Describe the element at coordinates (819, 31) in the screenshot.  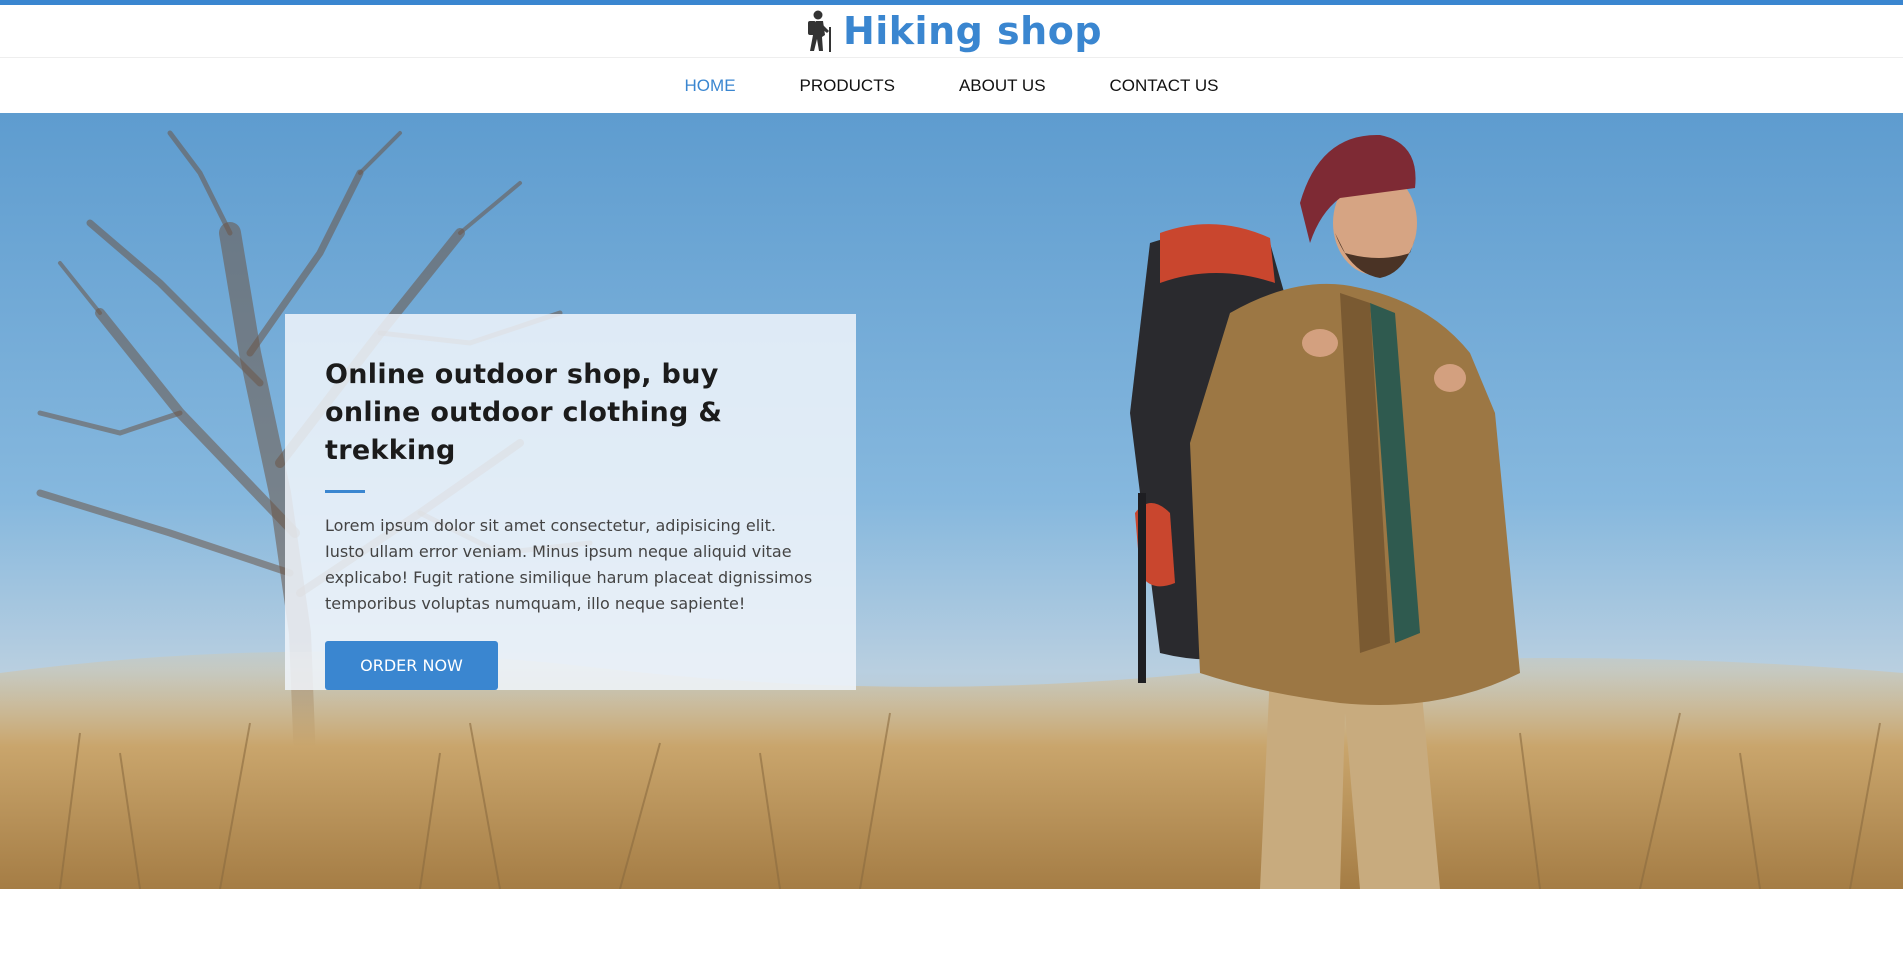
I see `hiker-icon` at that location.